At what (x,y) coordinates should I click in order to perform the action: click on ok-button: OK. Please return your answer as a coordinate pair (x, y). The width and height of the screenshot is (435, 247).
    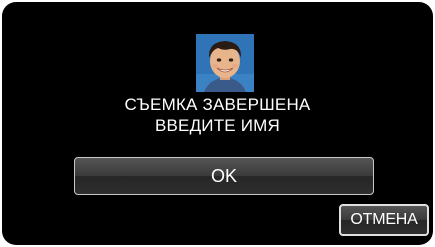
    Looking at the image, I should click on (224, 176).